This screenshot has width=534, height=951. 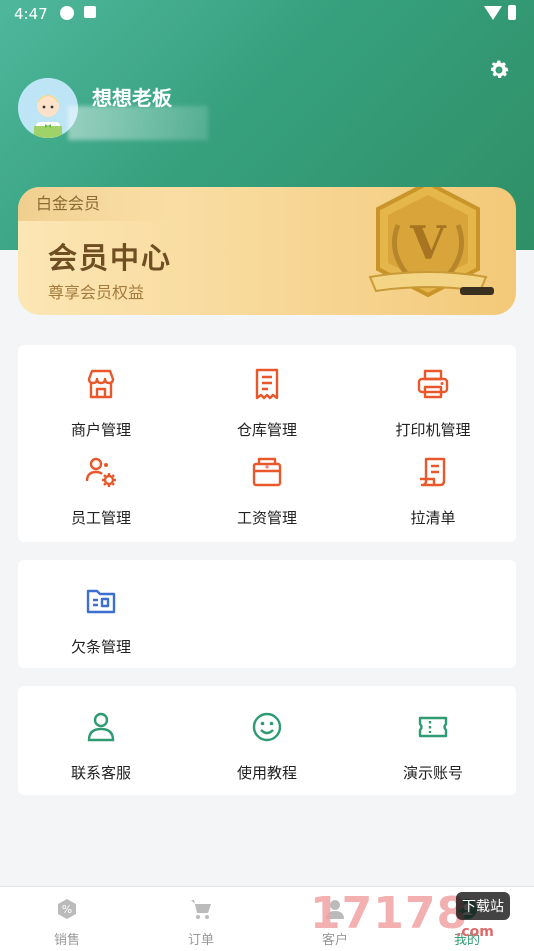 I want to click on grid-item-label: 员工管理, so click(x=100, y=518).